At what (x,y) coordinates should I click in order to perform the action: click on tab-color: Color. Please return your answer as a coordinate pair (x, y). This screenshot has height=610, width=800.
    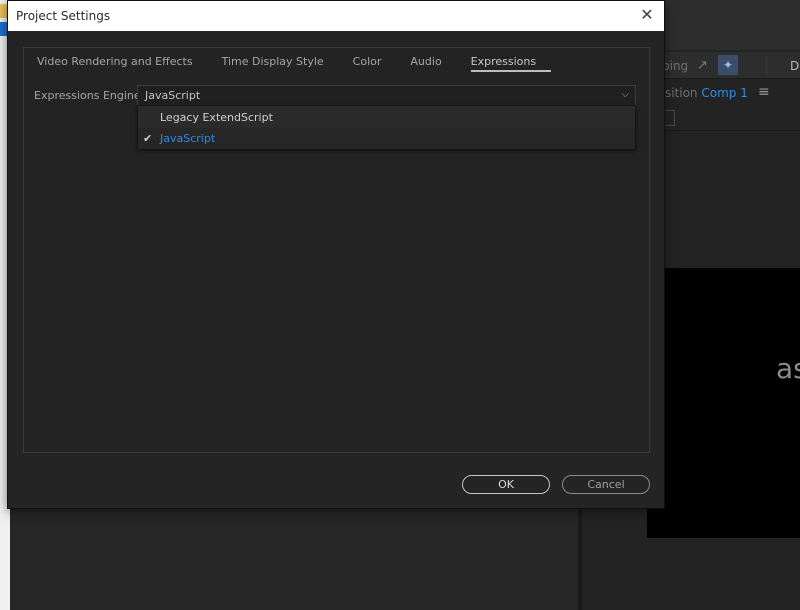
    Looking at the image, I should click on (375, 63).